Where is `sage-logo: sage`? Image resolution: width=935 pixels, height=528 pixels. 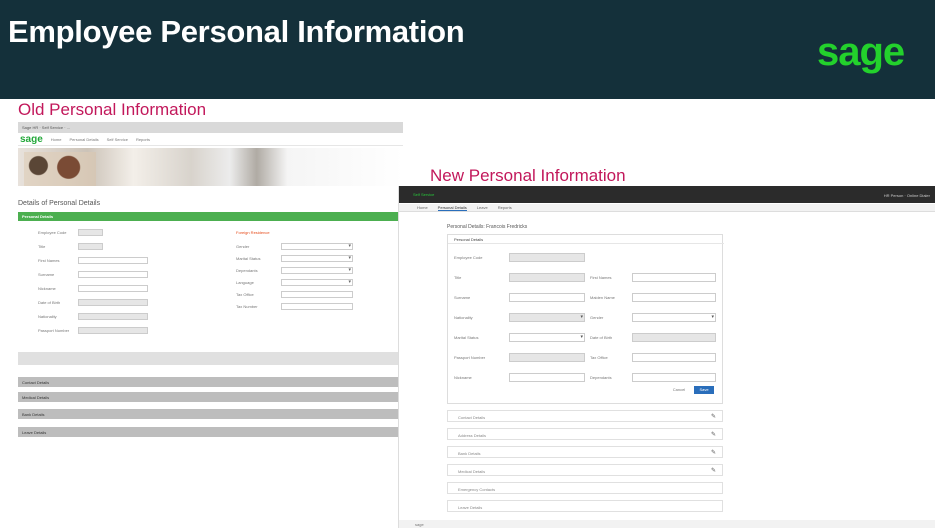
sage-logo: sage is located at coordinates (861, 52).